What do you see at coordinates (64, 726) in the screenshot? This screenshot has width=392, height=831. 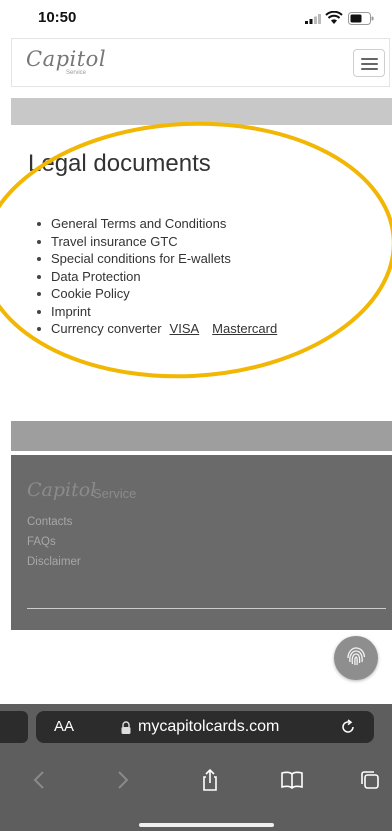 I see `reader-settings-button: AA` at bounding box center [64, 726].